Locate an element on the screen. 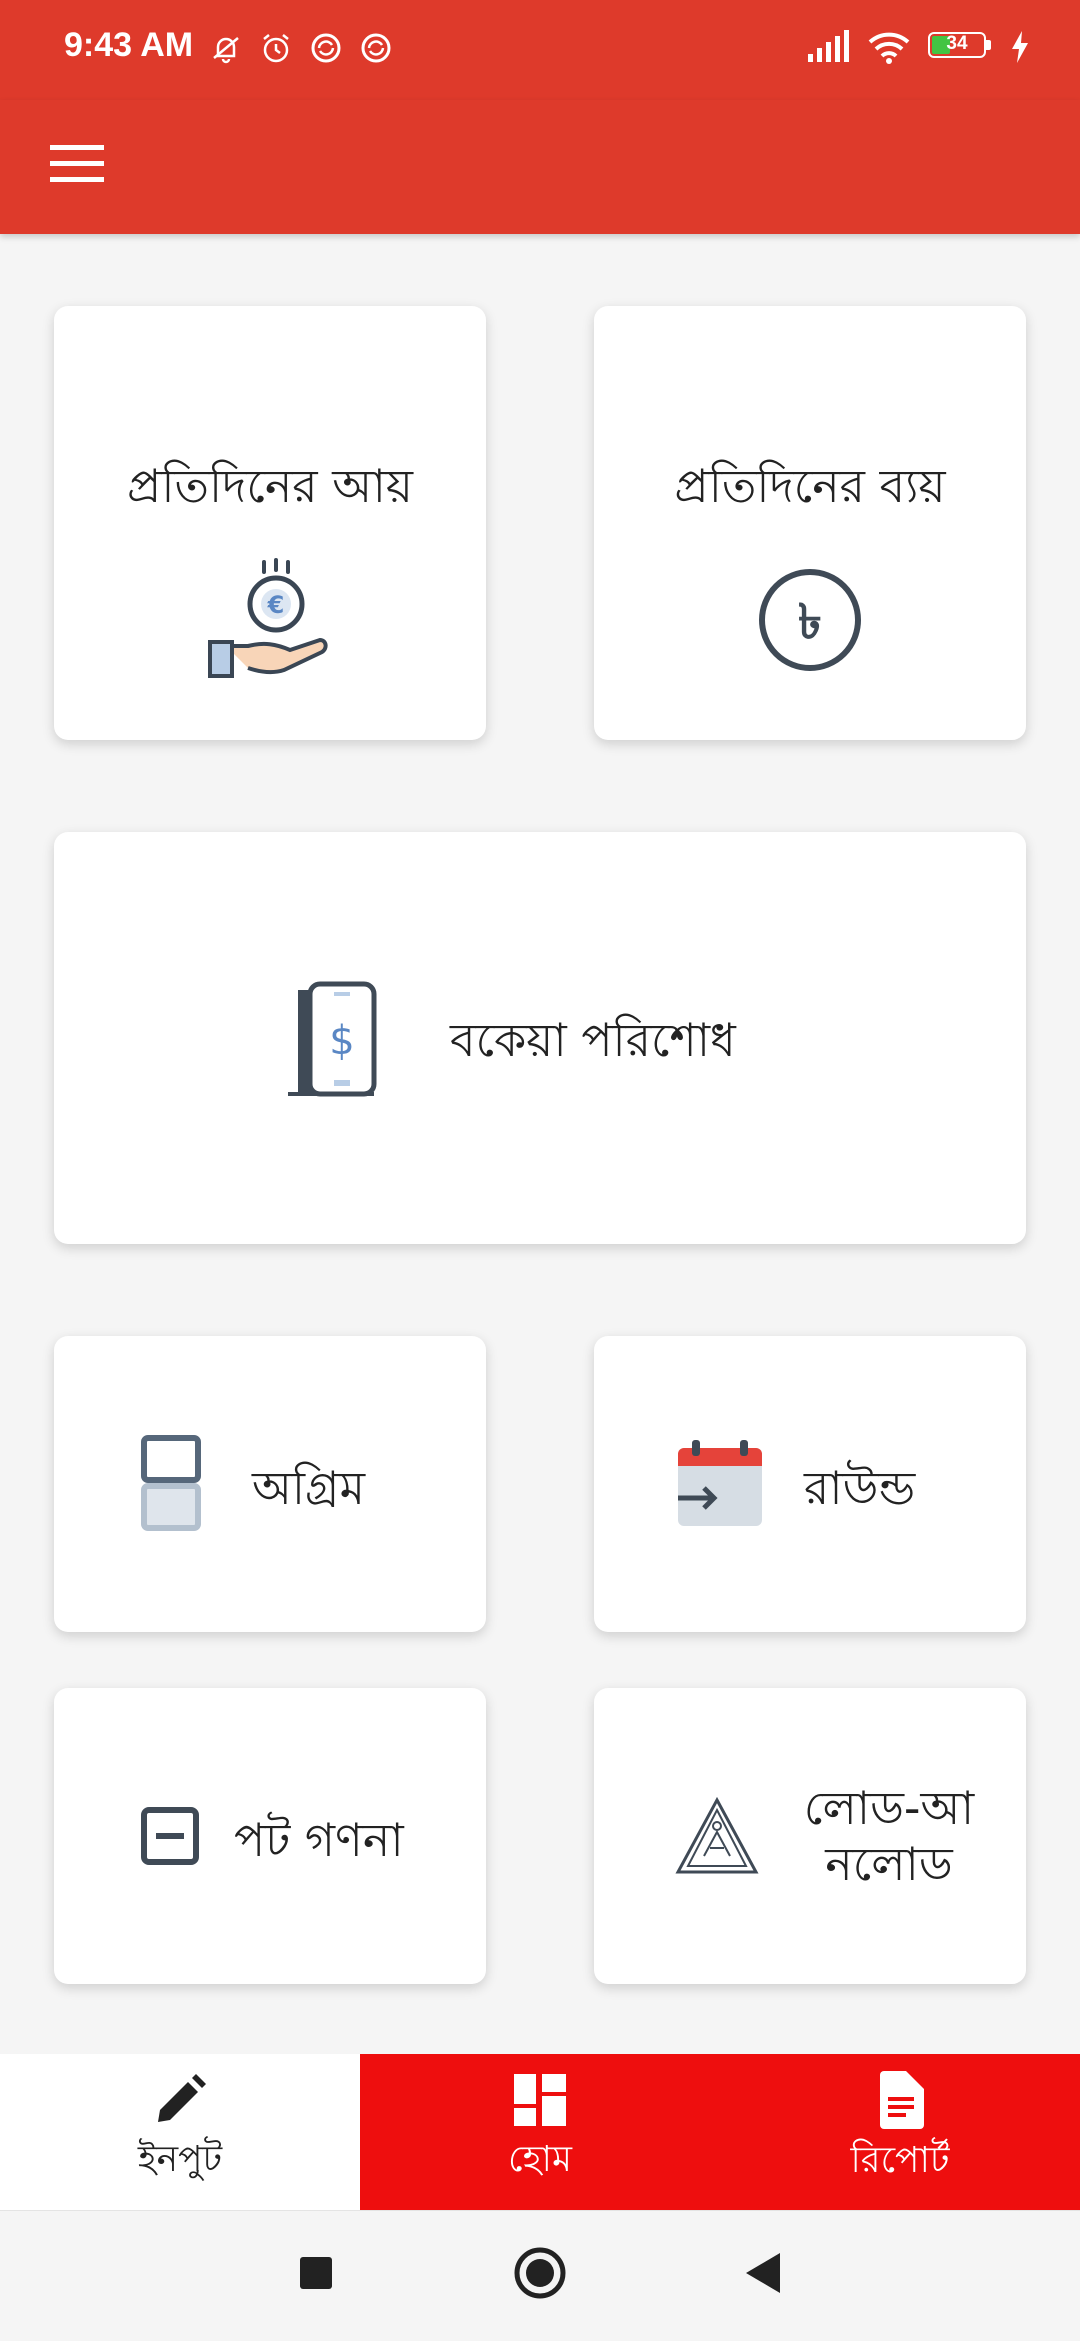  charging-icon is located at coordinates (1020, 47).